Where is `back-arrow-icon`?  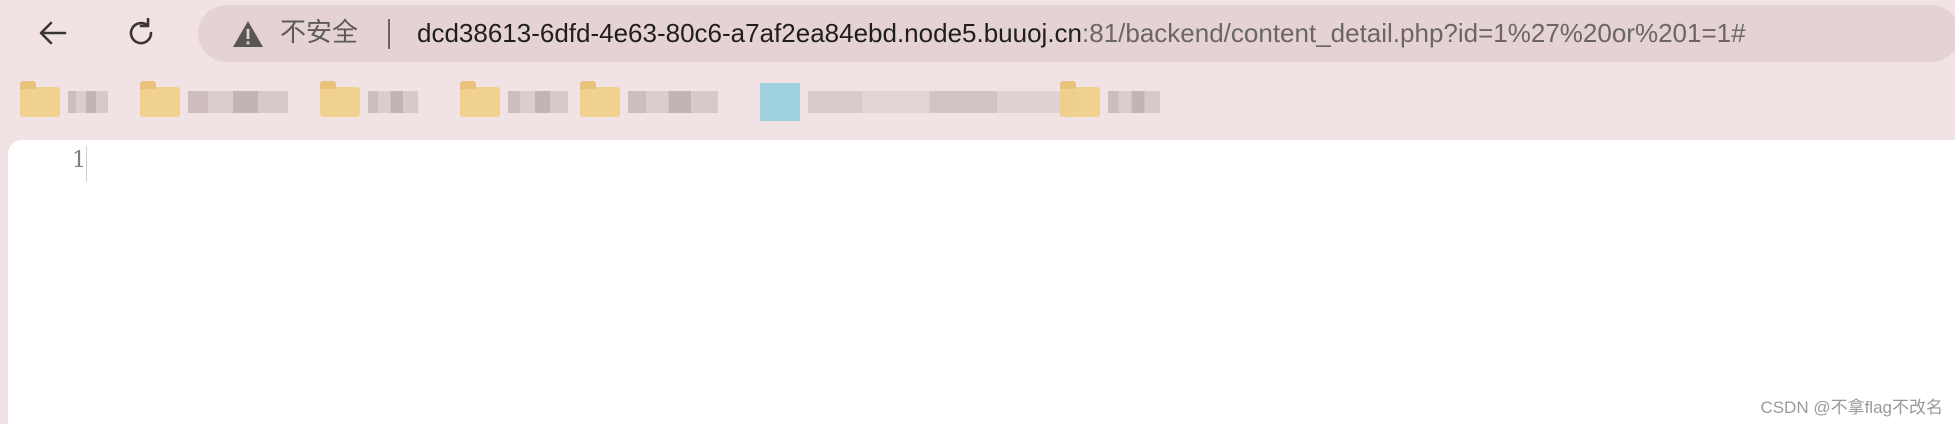 back-arrow-icon is located at coordinates (53, 33).